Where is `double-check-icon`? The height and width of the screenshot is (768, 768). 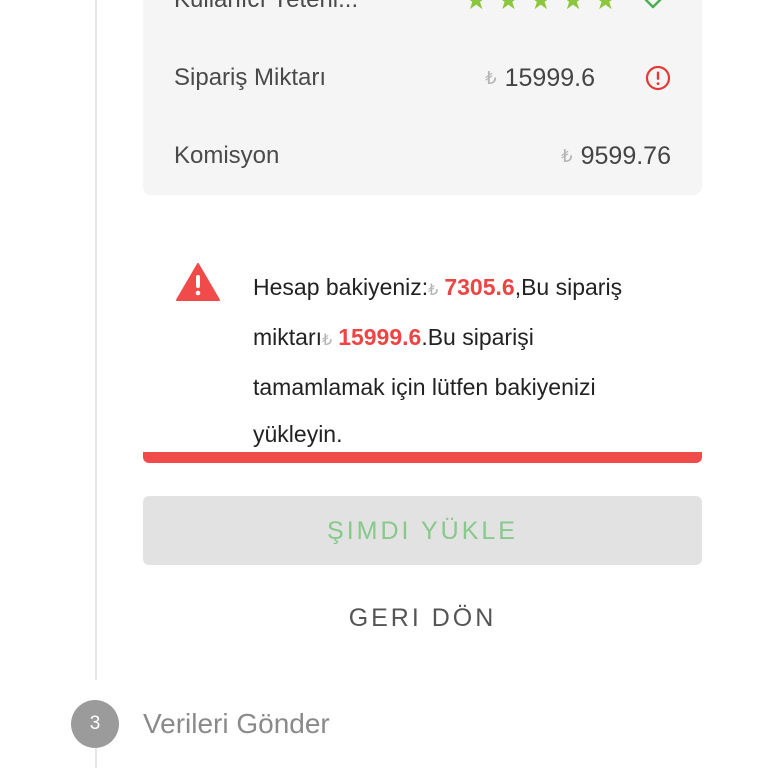 double-check-icon is located at coordinates (653, 4).